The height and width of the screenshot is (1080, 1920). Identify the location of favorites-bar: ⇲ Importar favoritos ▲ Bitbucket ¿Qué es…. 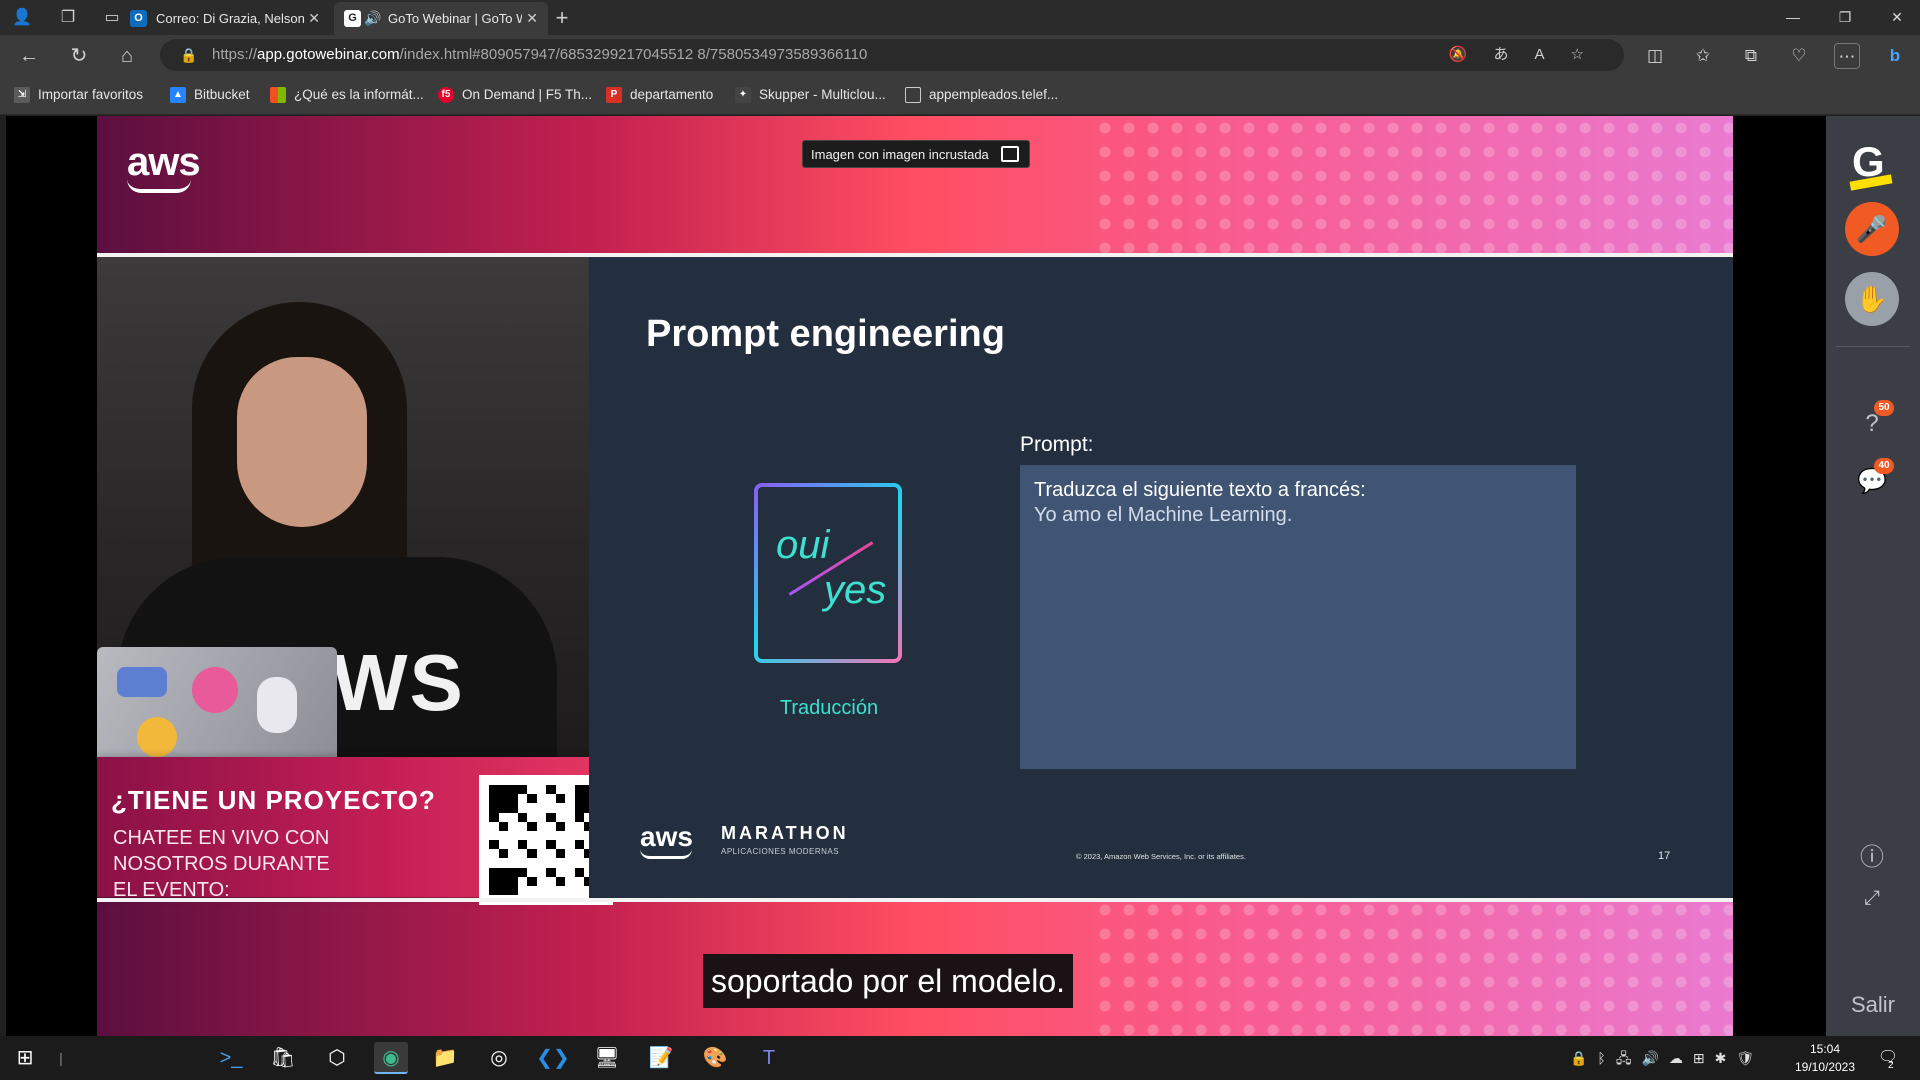
(960, 95).